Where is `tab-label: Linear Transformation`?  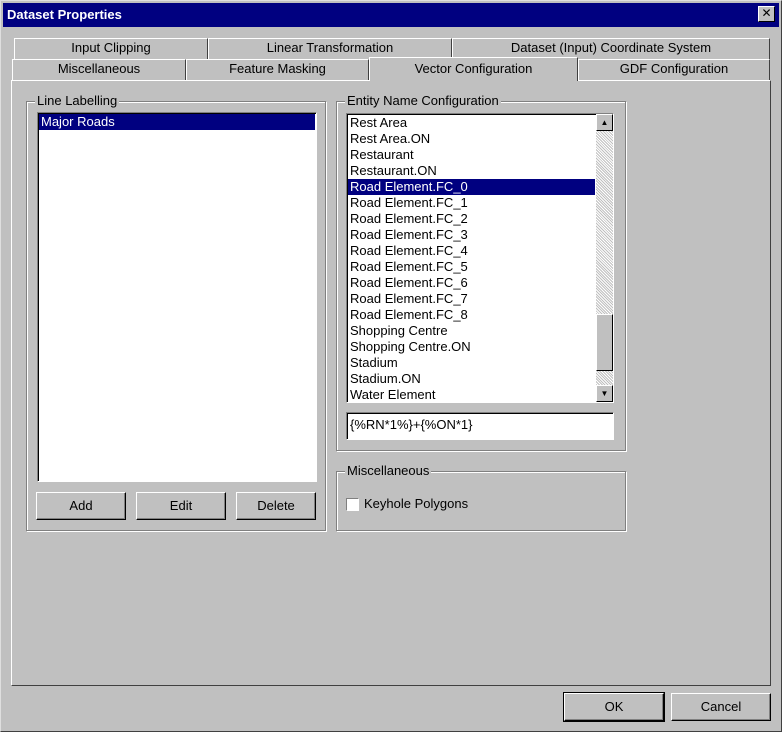 tab-label: Linear Transformation is located at coordinates (330, 47).